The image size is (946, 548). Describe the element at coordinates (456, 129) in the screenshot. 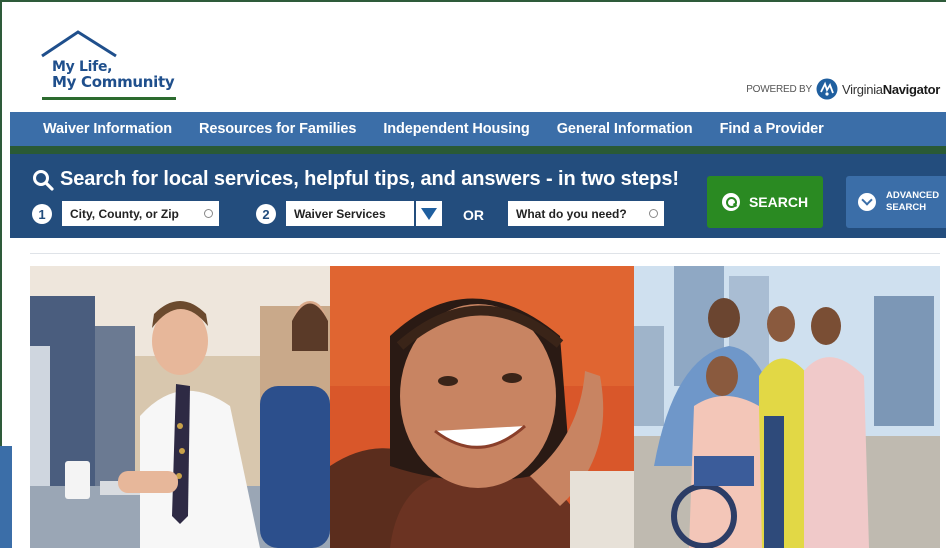

I see `nav-independent-housing: Independent Housing` at that location.